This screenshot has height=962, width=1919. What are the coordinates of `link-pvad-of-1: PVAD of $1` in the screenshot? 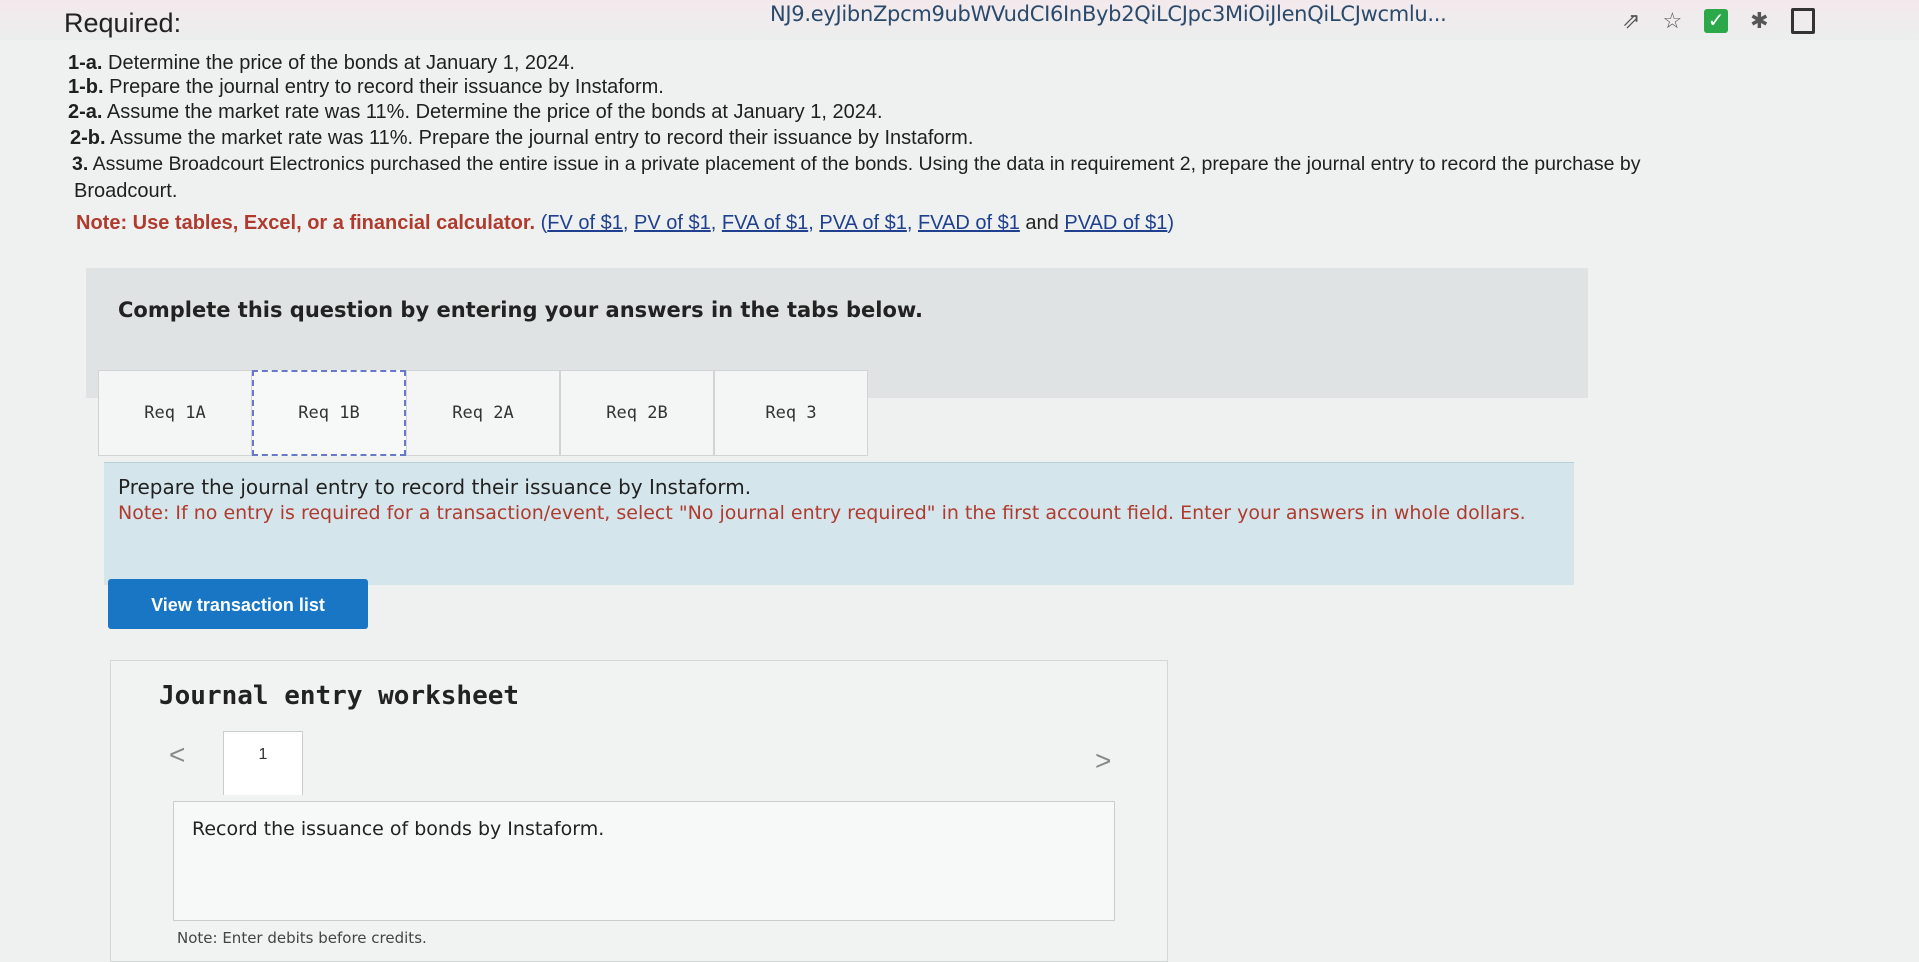 It's located at (1115, 223).